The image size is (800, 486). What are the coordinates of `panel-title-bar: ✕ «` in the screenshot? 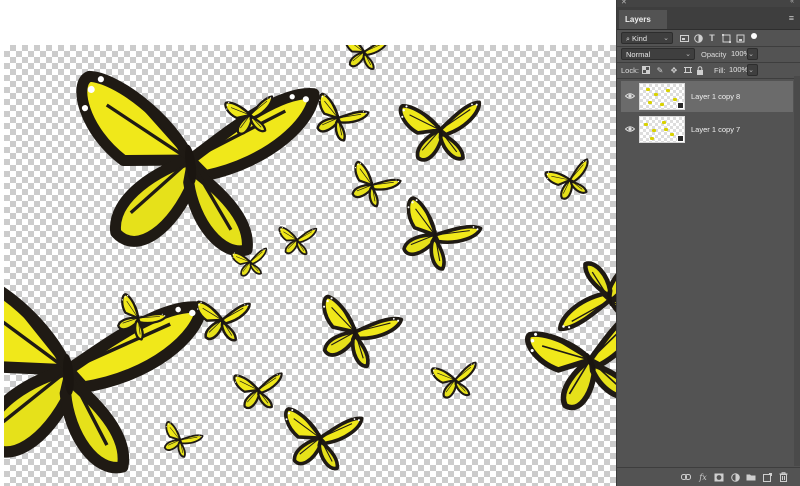 It's located at (708, 3).